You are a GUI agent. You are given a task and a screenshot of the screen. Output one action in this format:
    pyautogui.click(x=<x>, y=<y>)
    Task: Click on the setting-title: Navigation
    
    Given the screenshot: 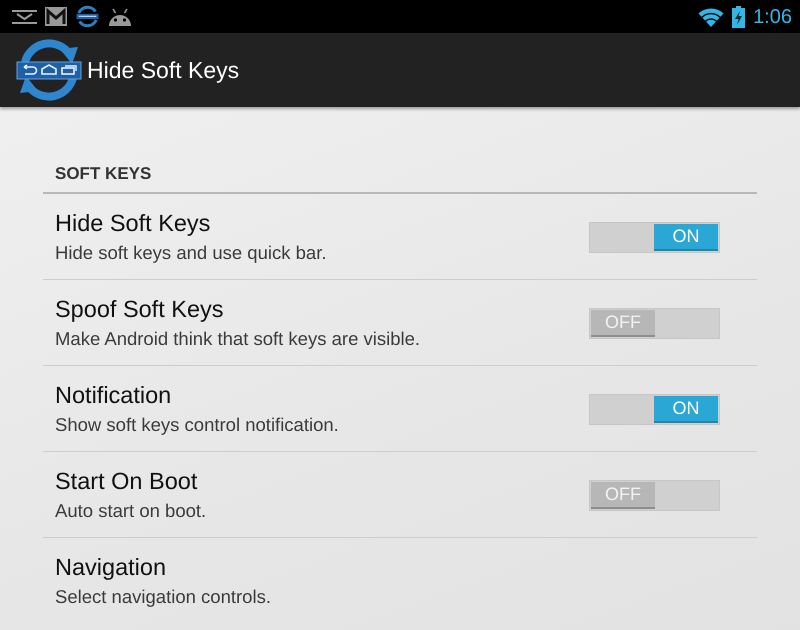 What is the action you would take?
    pyautogui.click(x=163, y=567)
    